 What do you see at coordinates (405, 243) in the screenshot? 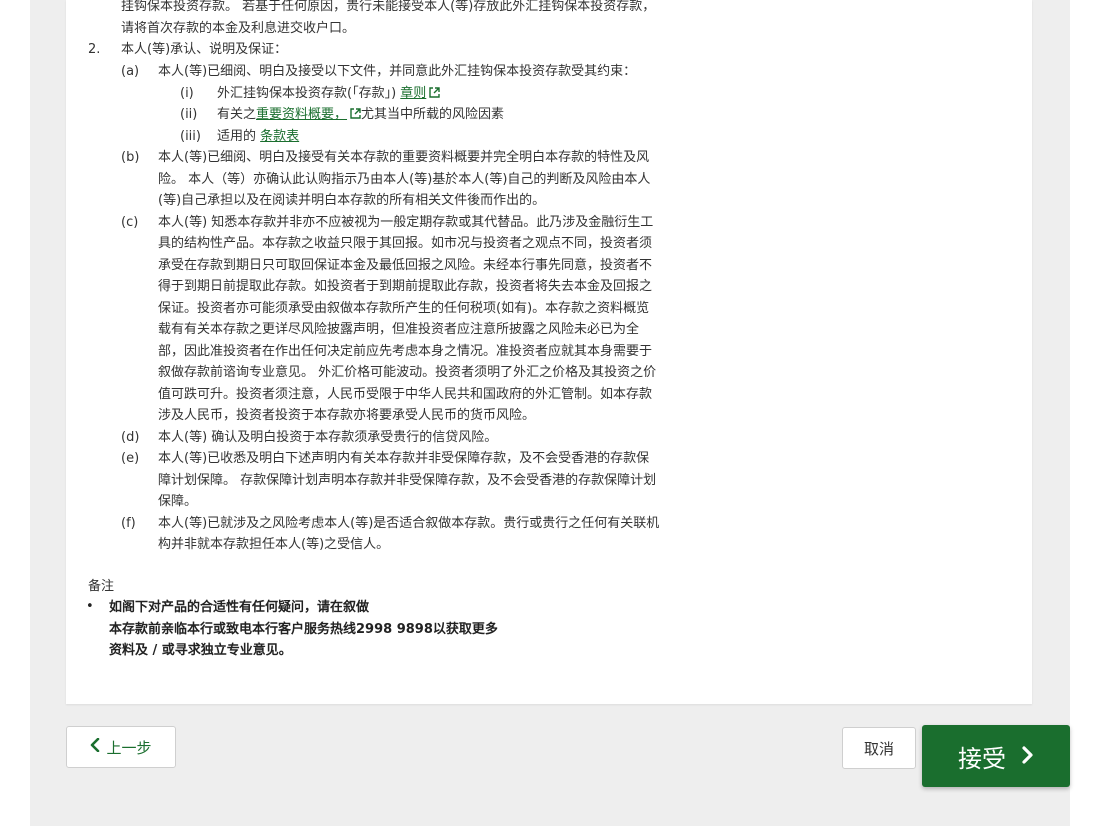
I see `item-c-line: 具的结构性产品。本存款之收益只限于其回报。如市况与投资者之观点不同，投资者须` at bounding box center [405, 243].